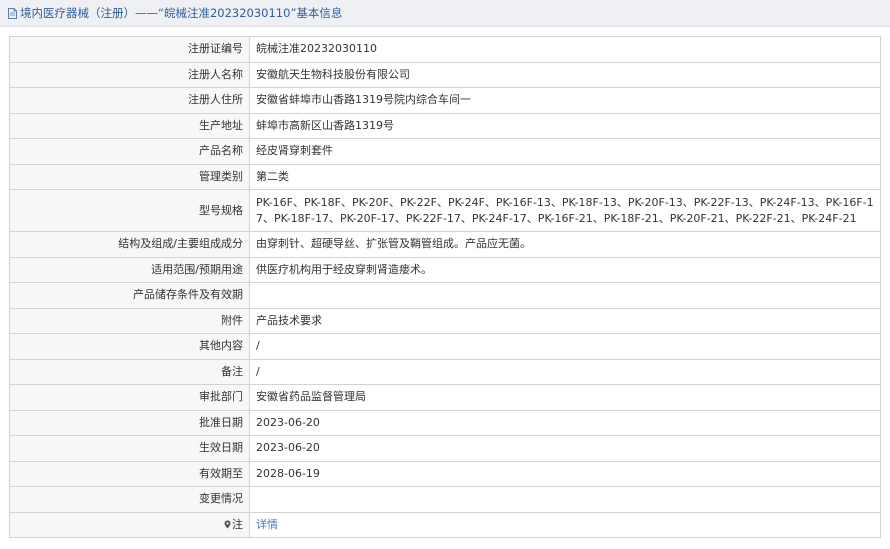 This screenshot has width=890, height=549. What do you see at coordinates (565, 244) in the screenshot?
I see `field-value: 由穿刺针、超硬导丝、扩张管及鞘管组成。产品应无菌。` at bounding box center [565, 244].